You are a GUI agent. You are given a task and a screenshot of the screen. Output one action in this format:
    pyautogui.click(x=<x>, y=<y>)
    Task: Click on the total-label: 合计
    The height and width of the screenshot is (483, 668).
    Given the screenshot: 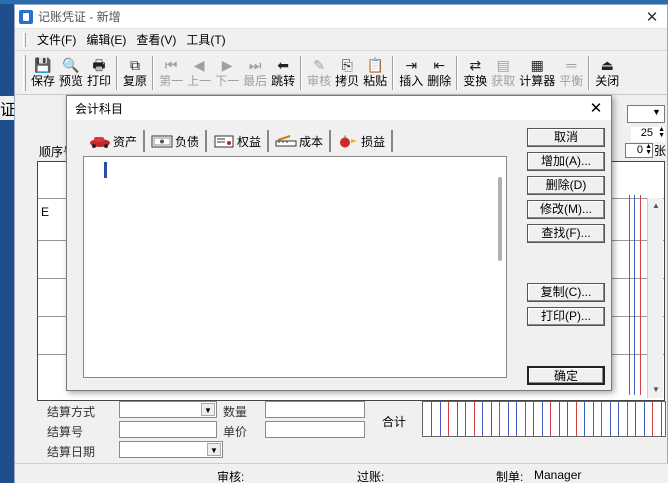 What is the action you would take?
    pyautogui.click(x=394, y=422)
    